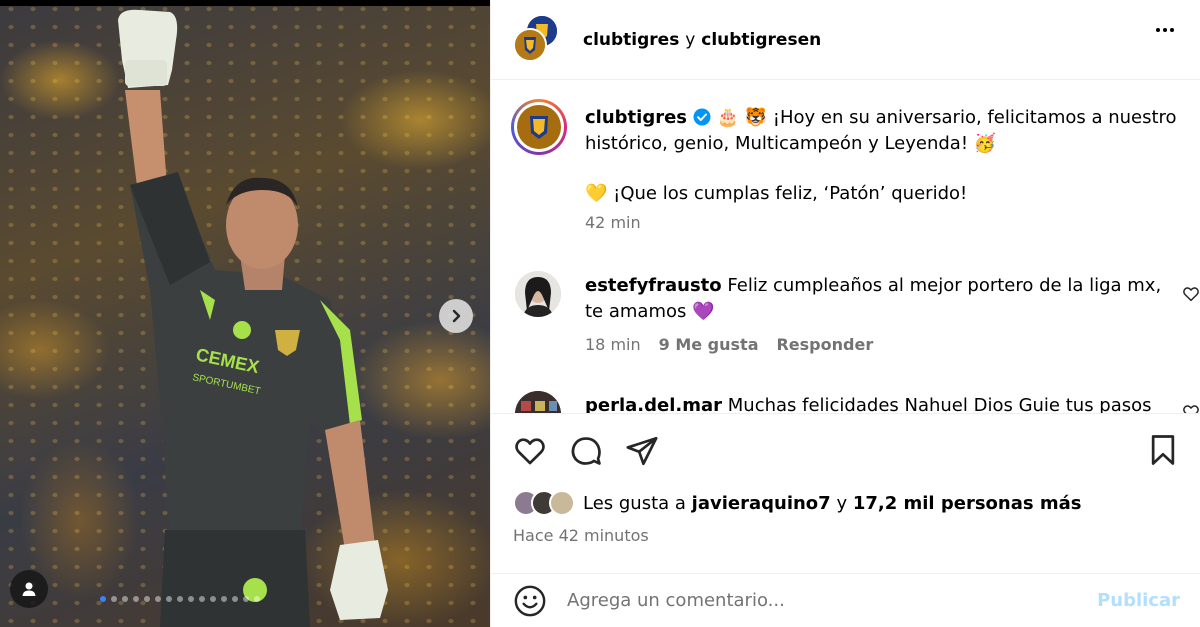 The height and width of the screenshot is (627, 1200). Describe the element at coordinates (1163, 450) in the screenshot. I see `save-bookmark-icon` at that location.